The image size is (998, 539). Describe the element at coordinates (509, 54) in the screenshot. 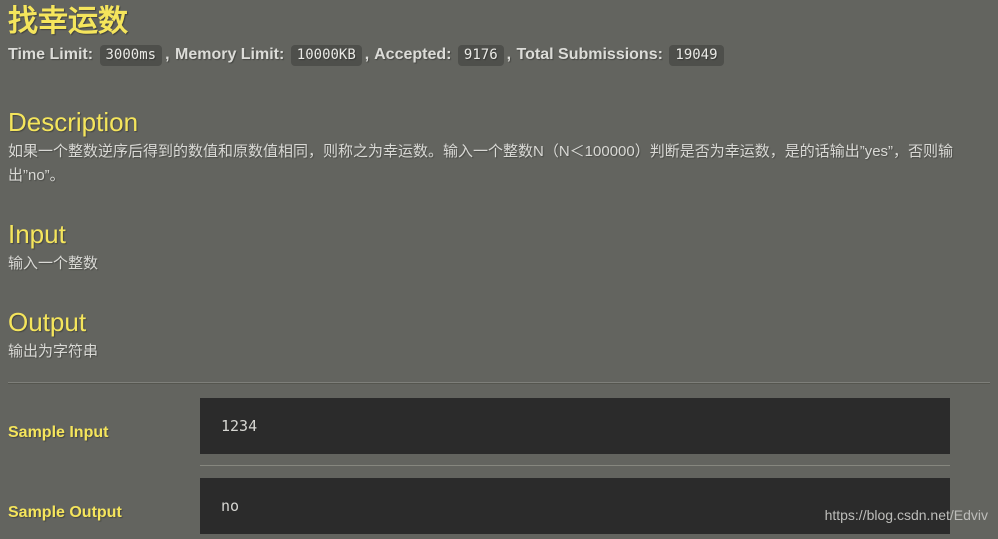

I see `meta-comma-3: ,` at that location.